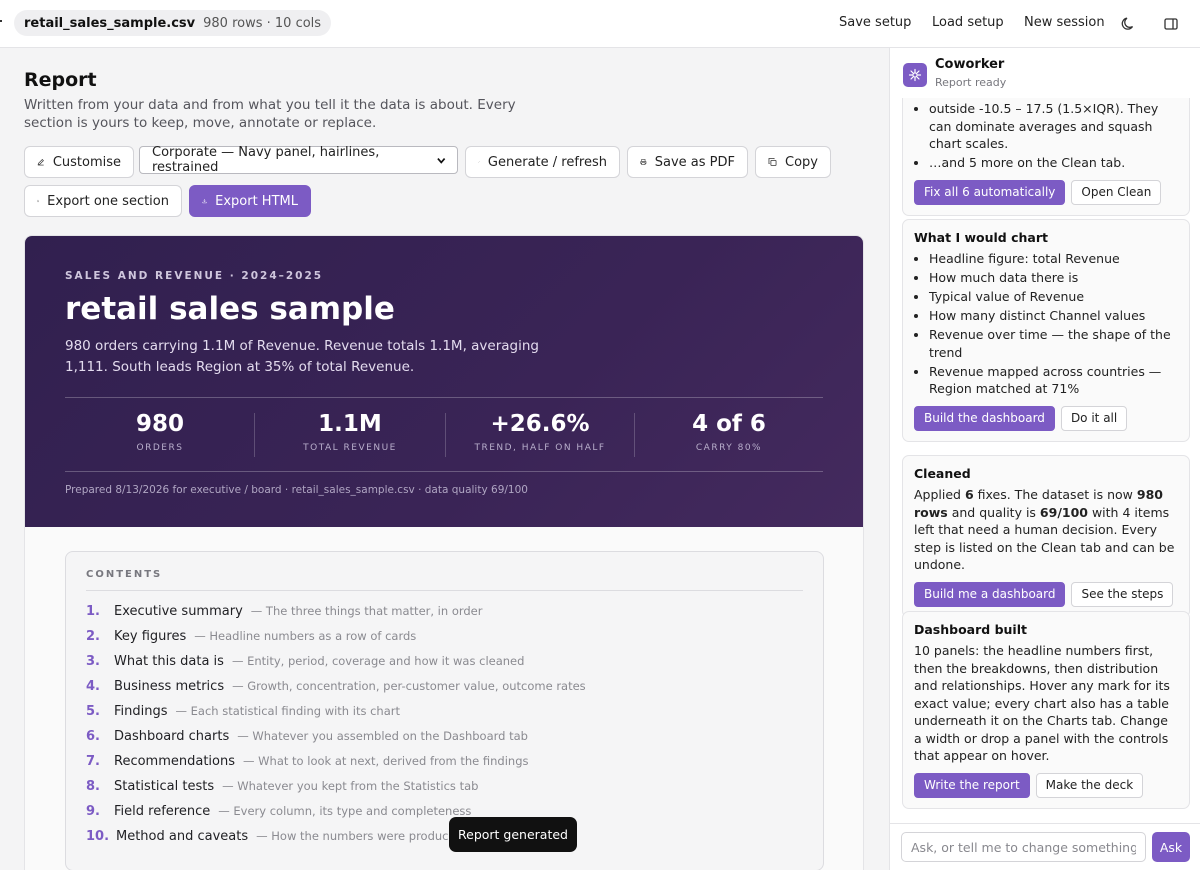  What do you see at coordinates (93, 686) in the screenshot?
I see `toc-number: 4.` at bounding box center [93, 686].